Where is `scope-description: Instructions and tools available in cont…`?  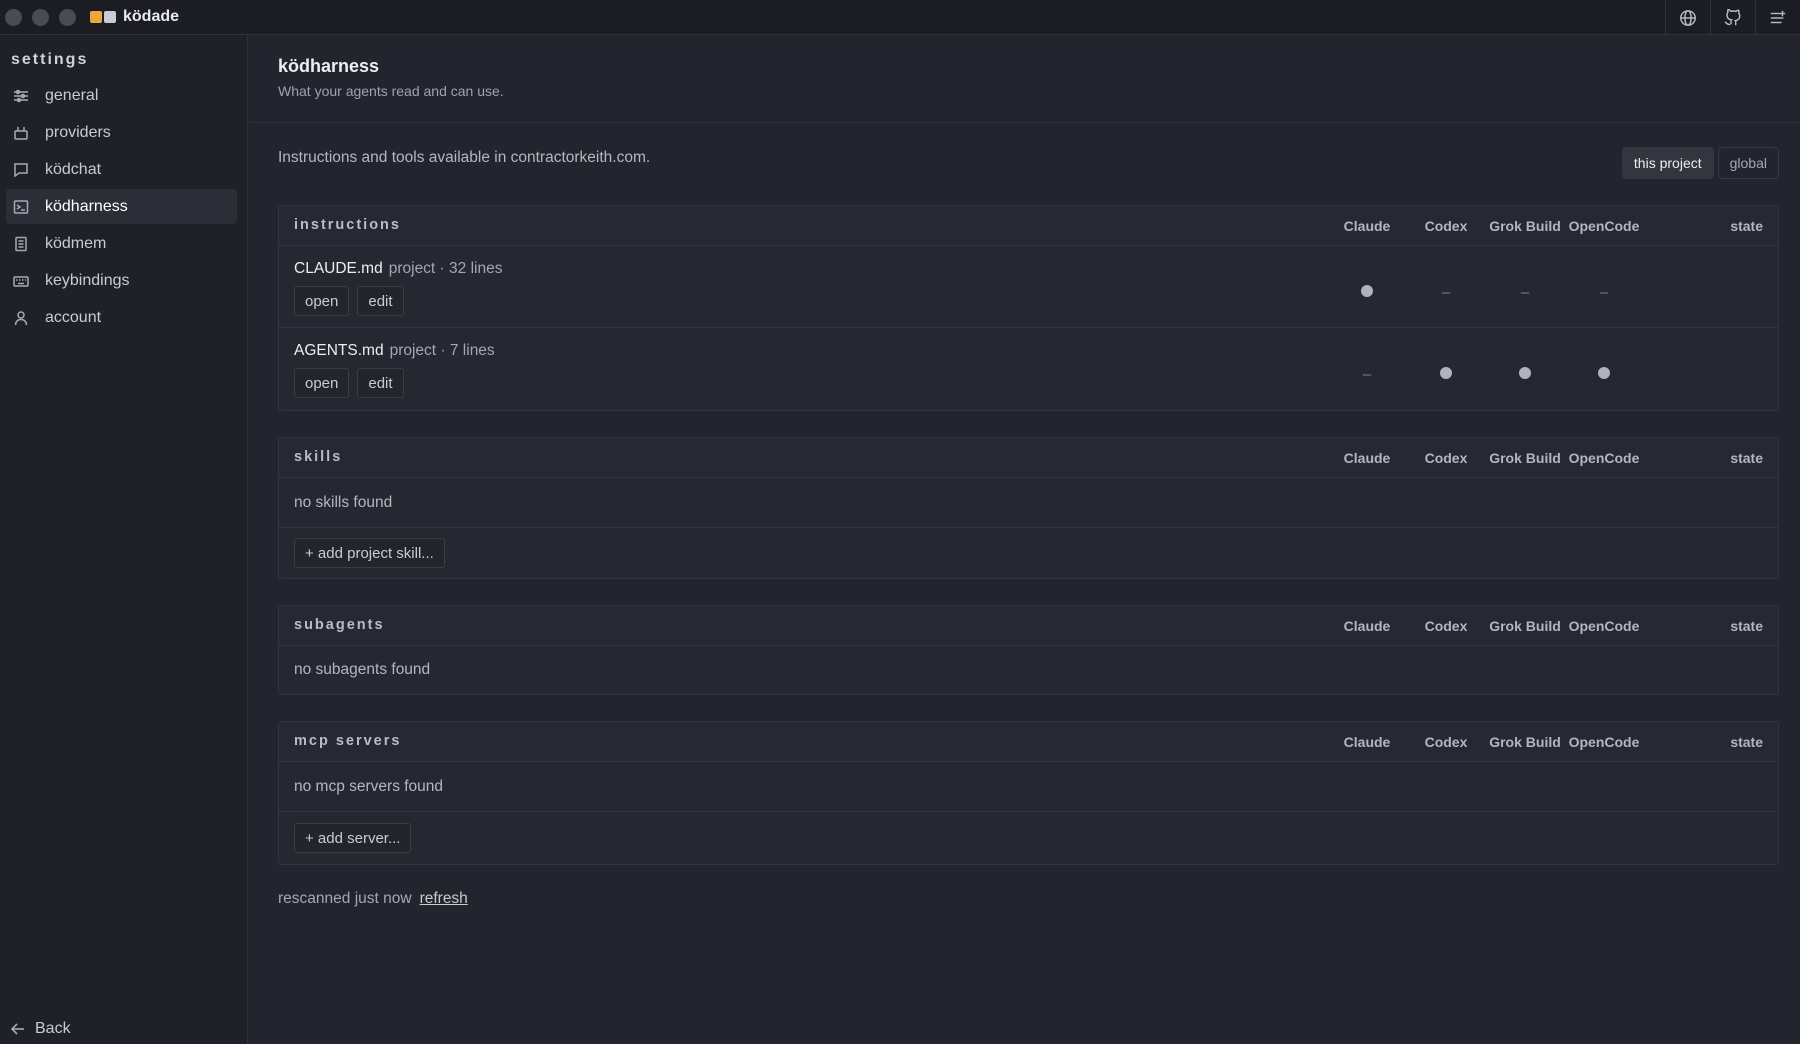 scope-description: Instructions and tools available in cont… is located at coordinates (464, 157).